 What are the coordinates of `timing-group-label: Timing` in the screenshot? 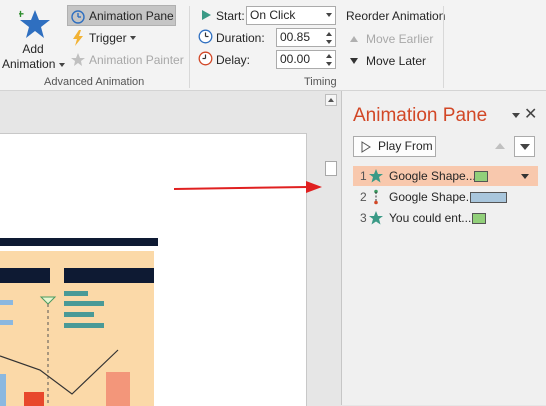 It's located at (320, 82).